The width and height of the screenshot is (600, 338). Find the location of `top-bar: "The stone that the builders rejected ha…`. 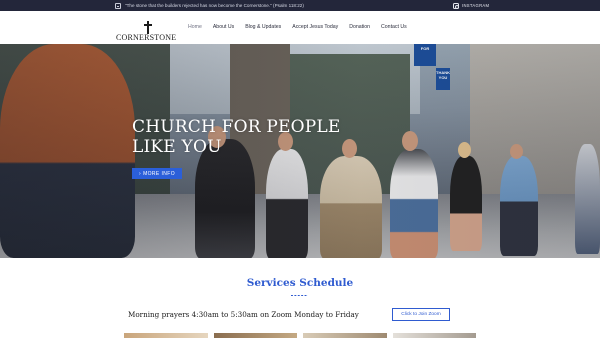

top-bar: "The stone that the builders rejected ha… is located at coordinates (300, 5).